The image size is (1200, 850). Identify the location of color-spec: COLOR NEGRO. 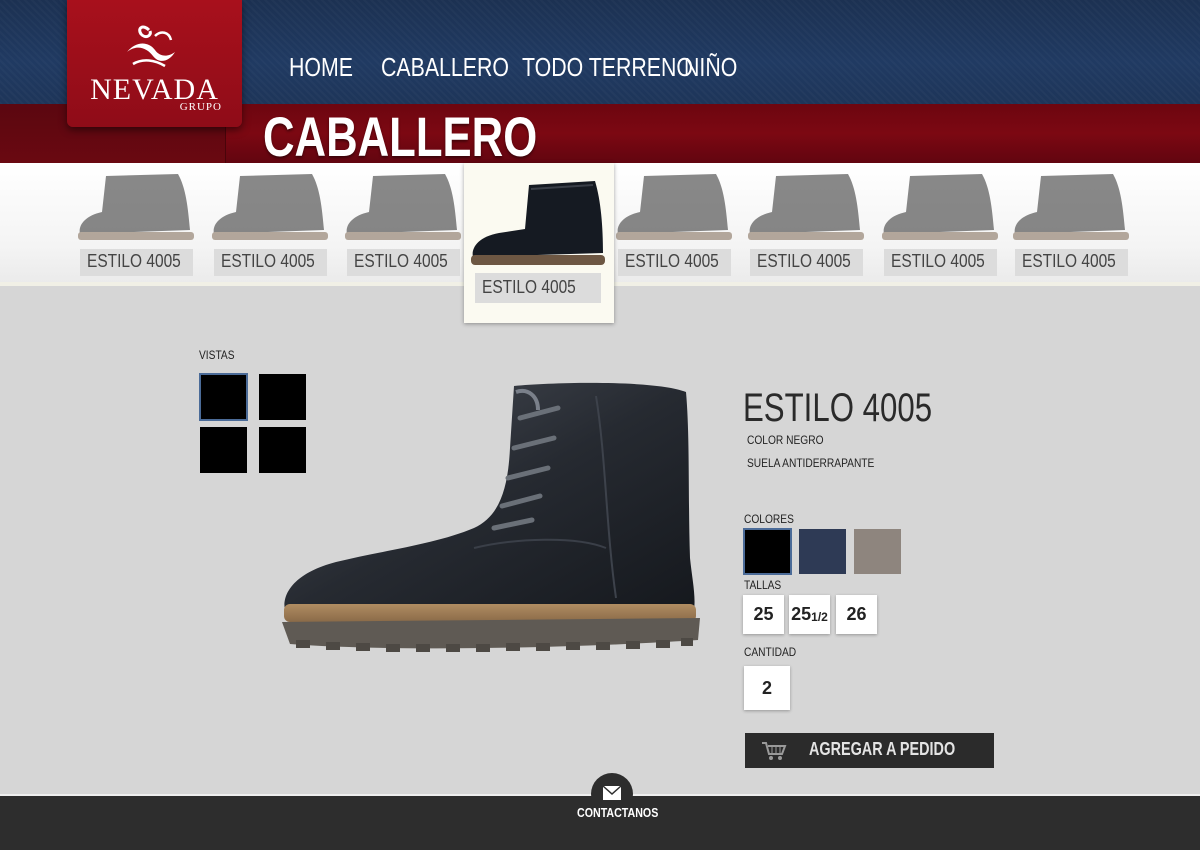
(785, 440).